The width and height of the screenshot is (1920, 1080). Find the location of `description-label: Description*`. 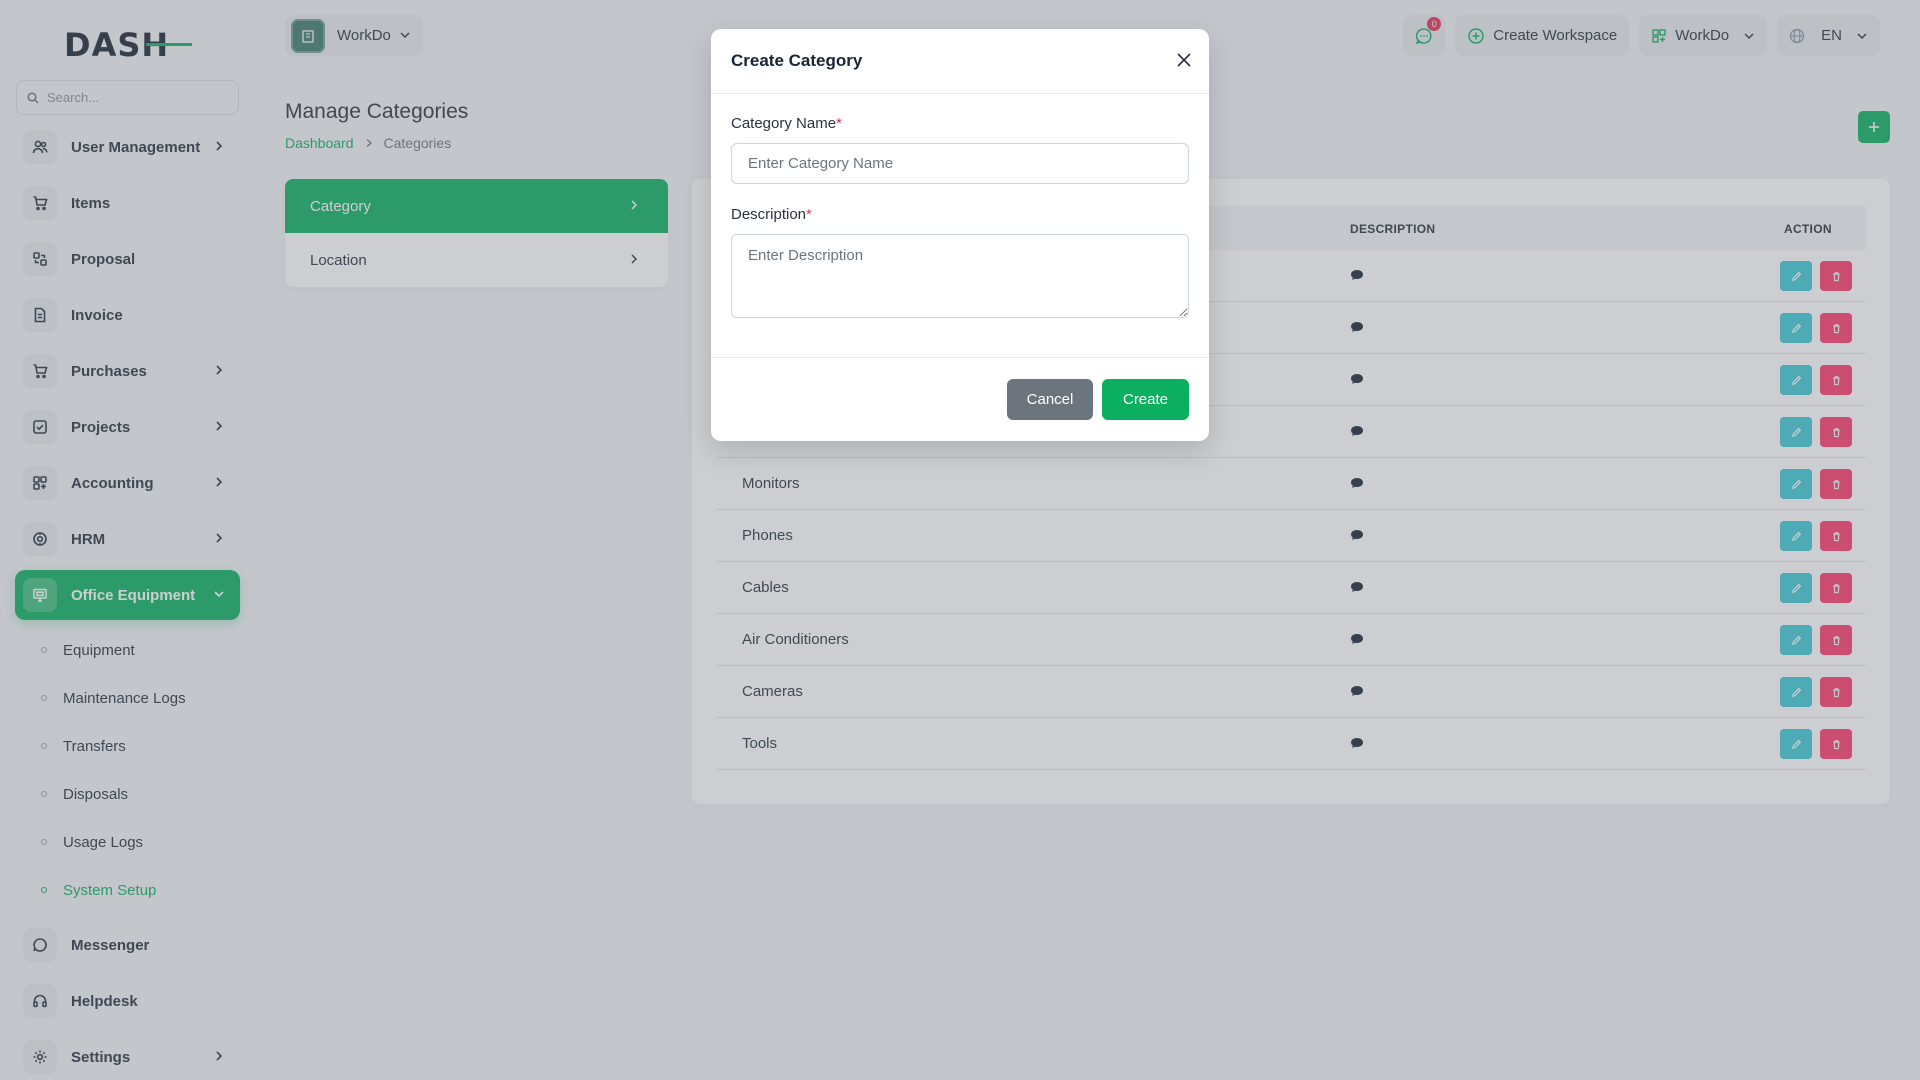

description-label: Description* is located at coordinates (771, 214).